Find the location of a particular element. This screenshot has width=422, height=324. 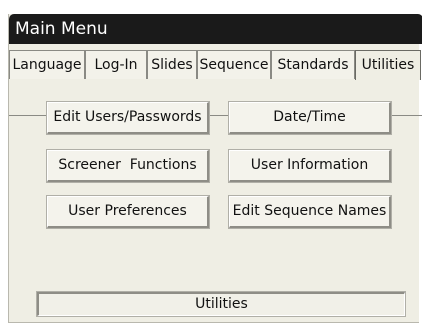

tab-utilities: Utilities is located at coordinates (388, 65).